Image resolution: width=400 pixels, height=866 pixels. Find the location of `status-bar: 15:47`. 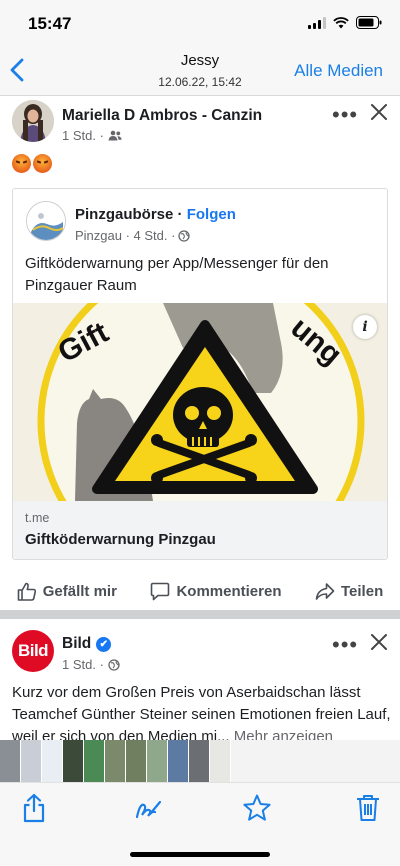

status-bar: 15:47 is located at coordinates (200, 23).